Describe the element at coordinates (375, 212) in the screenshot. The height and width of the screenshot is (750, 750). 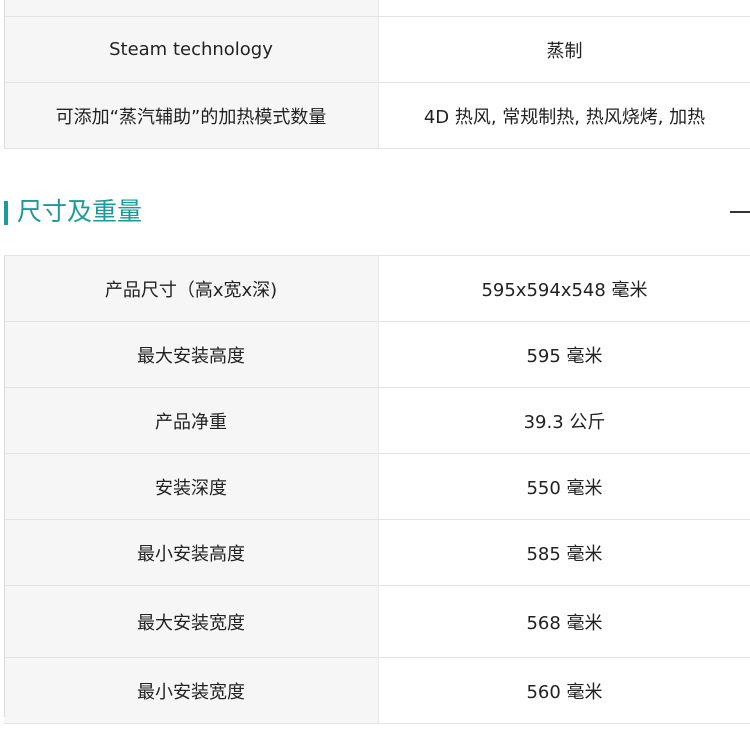
I see `section-header-dimensions: 尺寸及重量` at that location.